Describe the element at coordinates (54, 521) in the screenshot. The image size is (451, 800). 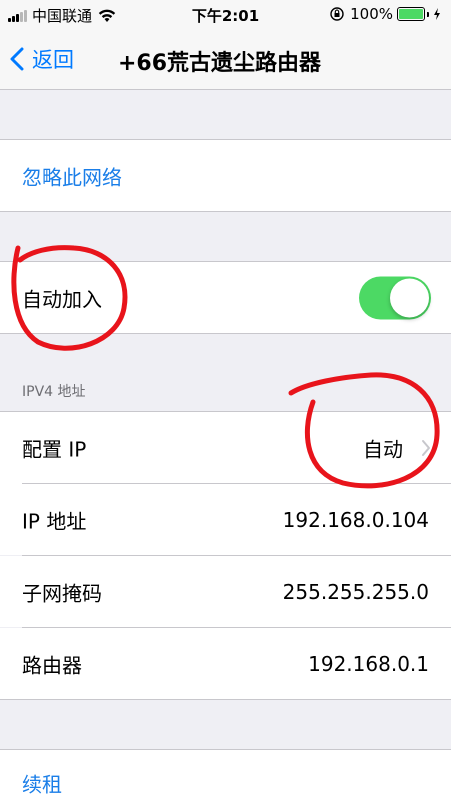
I see `ip-address-label: IP 地址` at that location.